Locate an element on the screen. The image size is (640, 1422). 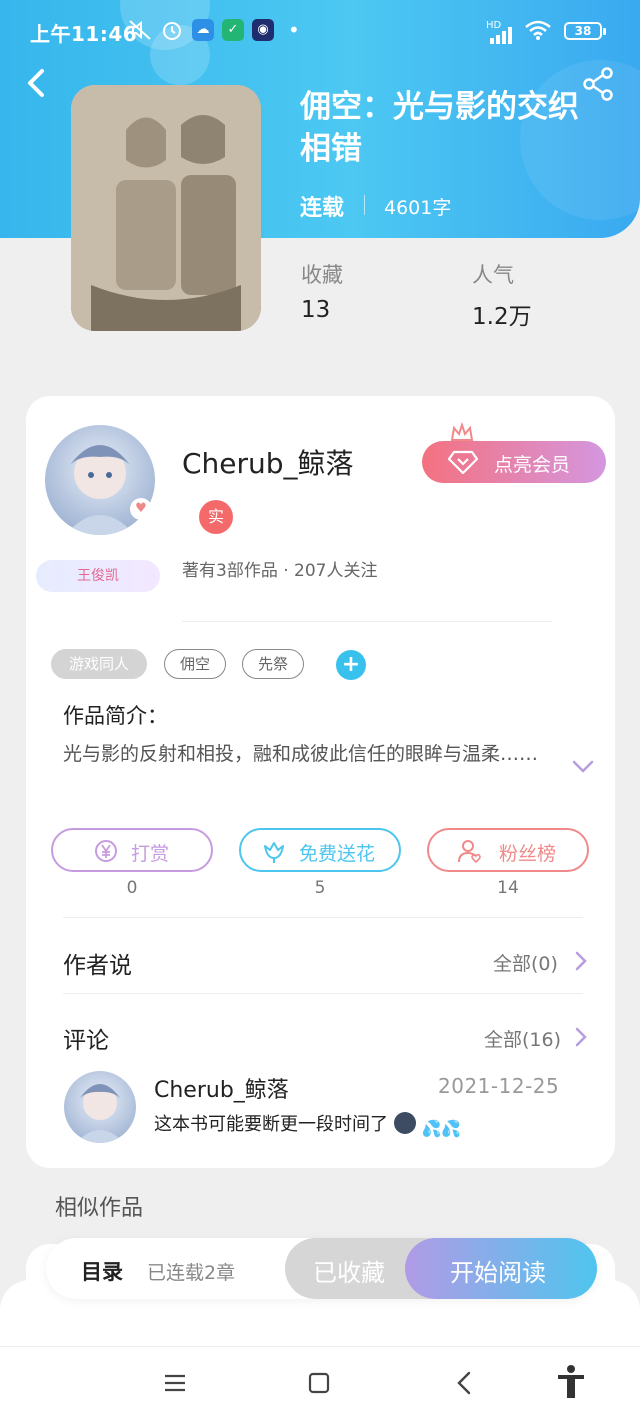
cloud-app-icon: ☁ is located at coordinates (203, 30).